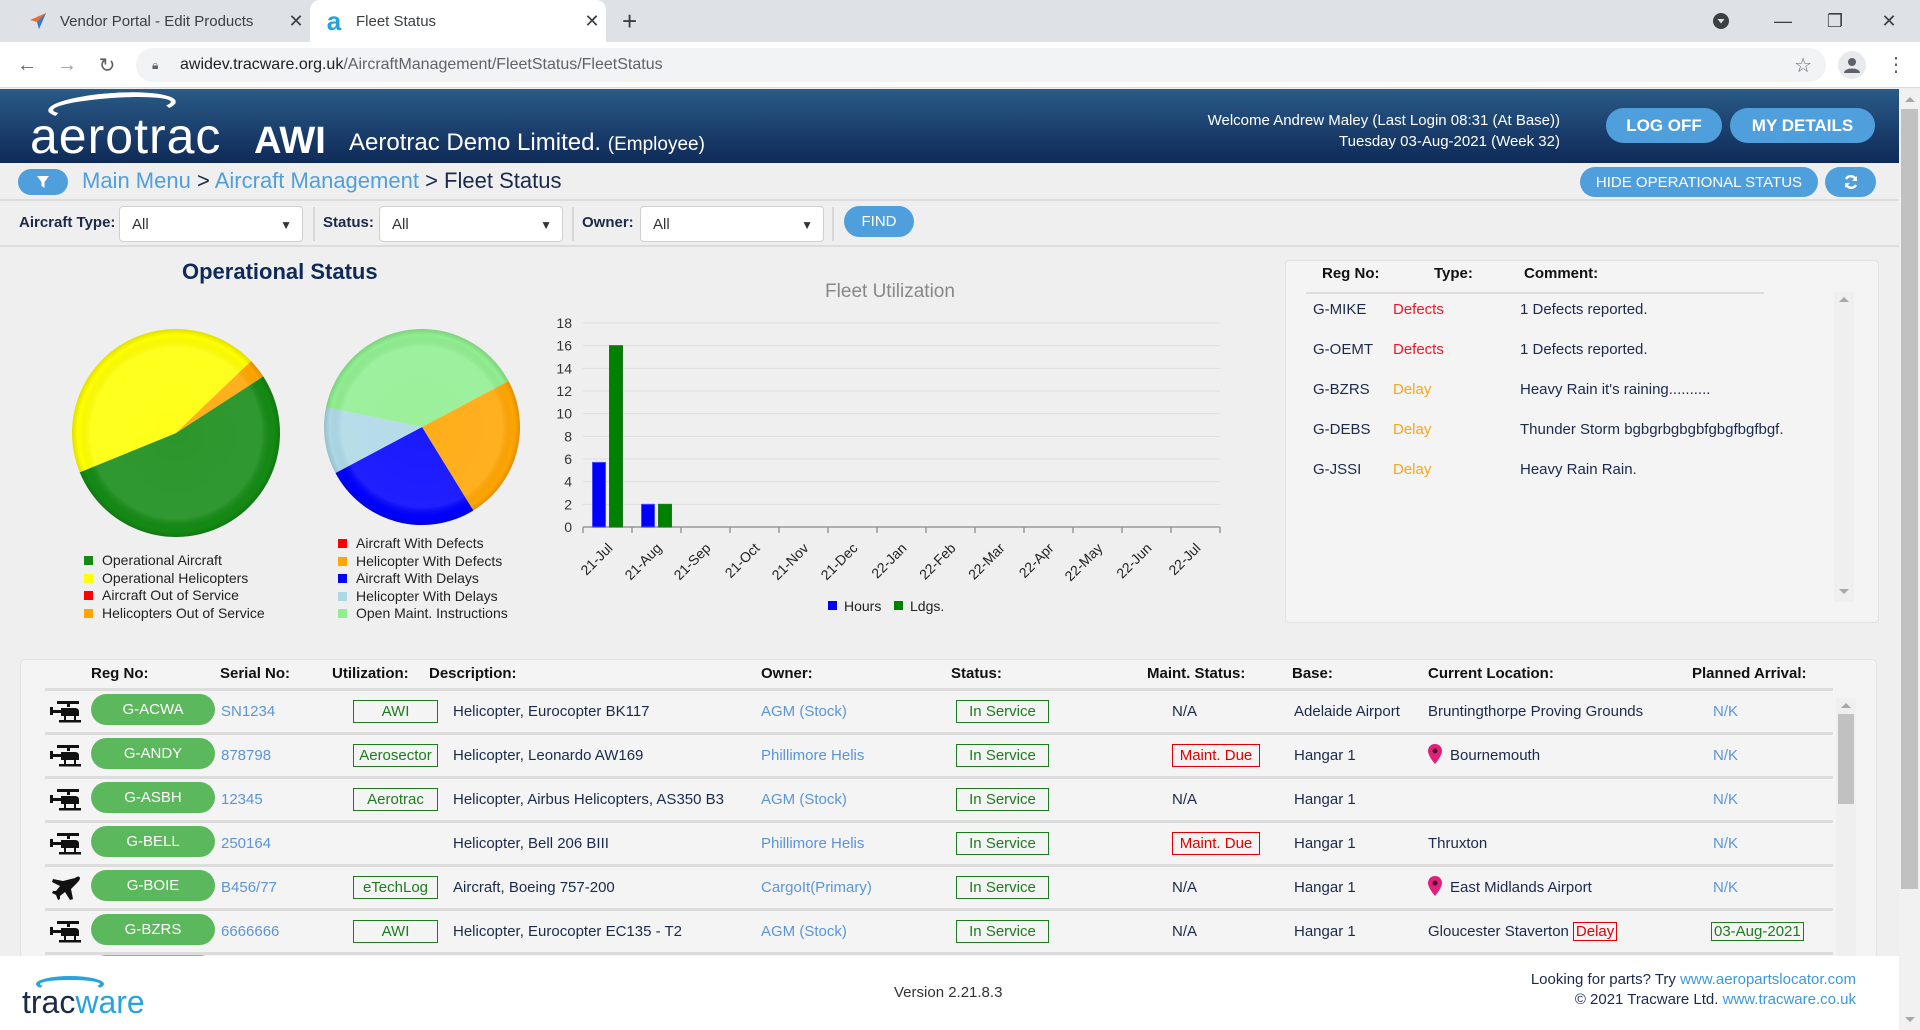  Describe the element at coordinates (107, 65) in the screenshot. I see `reload-icon: ↻` at that location.